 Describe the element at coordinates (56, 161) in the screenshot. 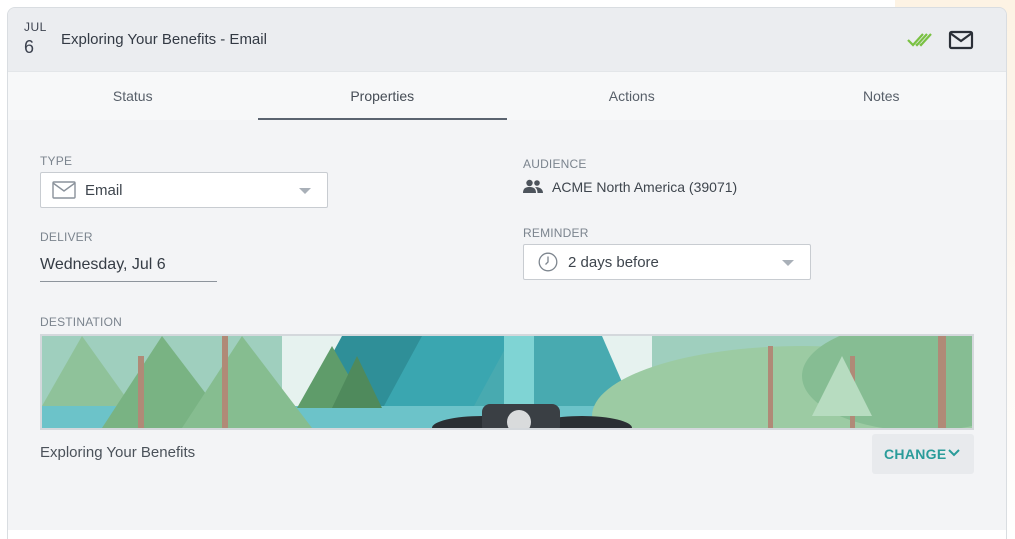

I see `type-label: TYPE` at that location.